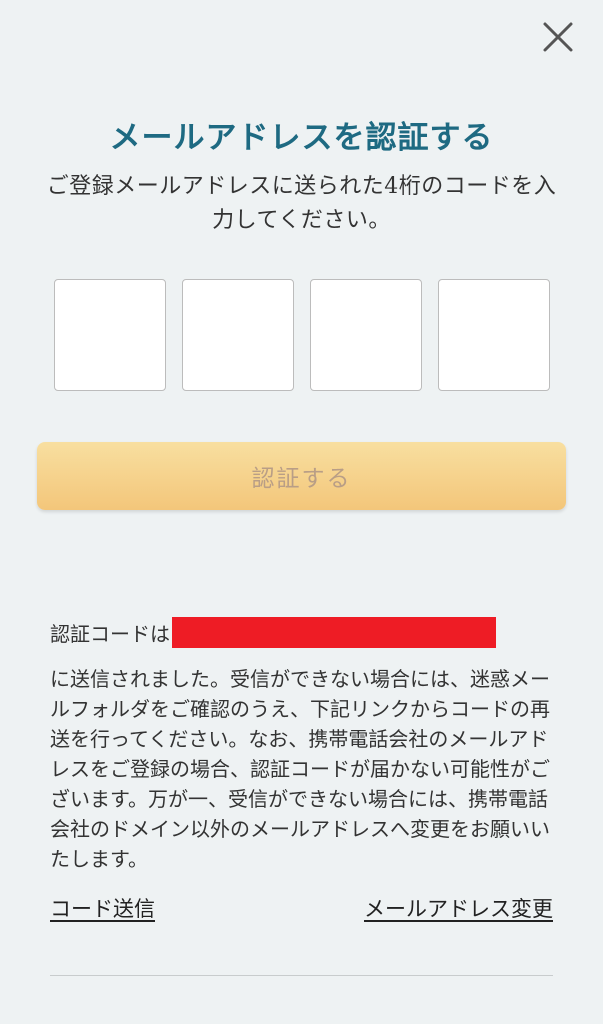  Describe the element at coordinates (301, 138) in the screenshot. I see `page-title: メールアドレスを認証する` at that location.